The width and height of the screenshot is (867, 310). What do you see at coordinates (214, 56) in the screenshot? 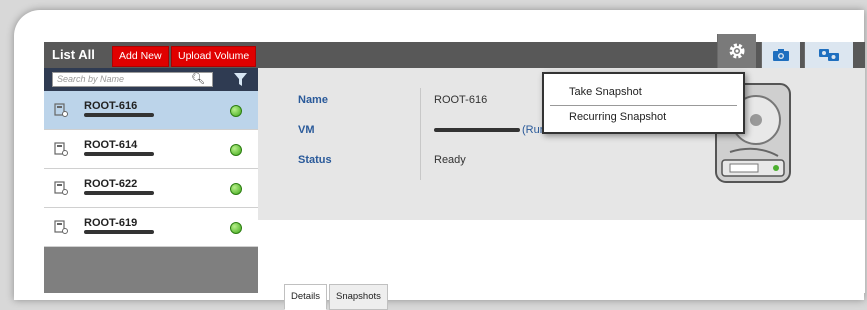
I see `upload-volume-button: Upload Volume` at bounding box center [214, 56].